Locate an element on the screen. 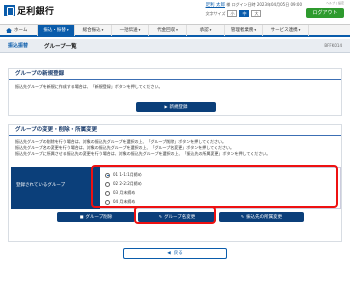 Image resolution: width=350 pixels, height=293 pixels. nav-transfer: 振込・振替▾ is located at coordinates (56, 30).